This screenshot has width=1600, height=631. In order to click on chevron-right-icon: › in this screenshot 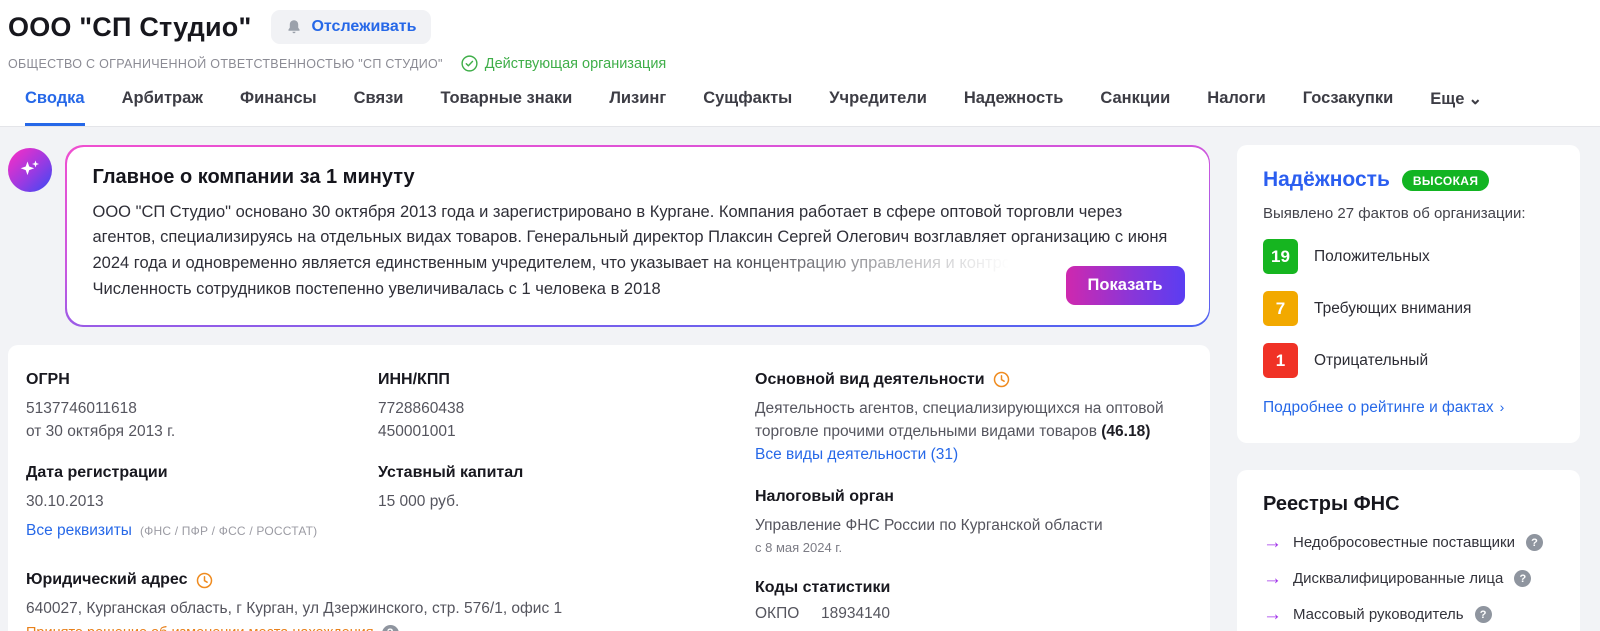, I will do `click(1502, 407)`.